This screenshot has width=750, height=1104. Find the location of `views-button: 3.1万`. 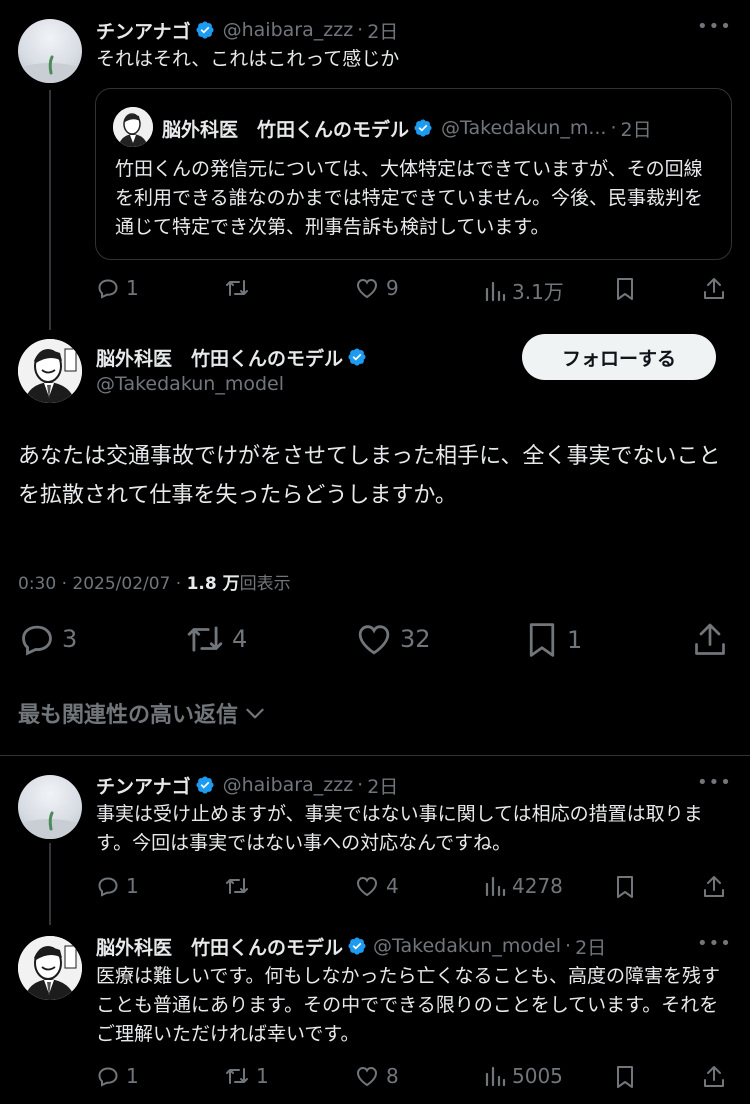

views-button: 3.1万 is located at coordinates (524, 290).